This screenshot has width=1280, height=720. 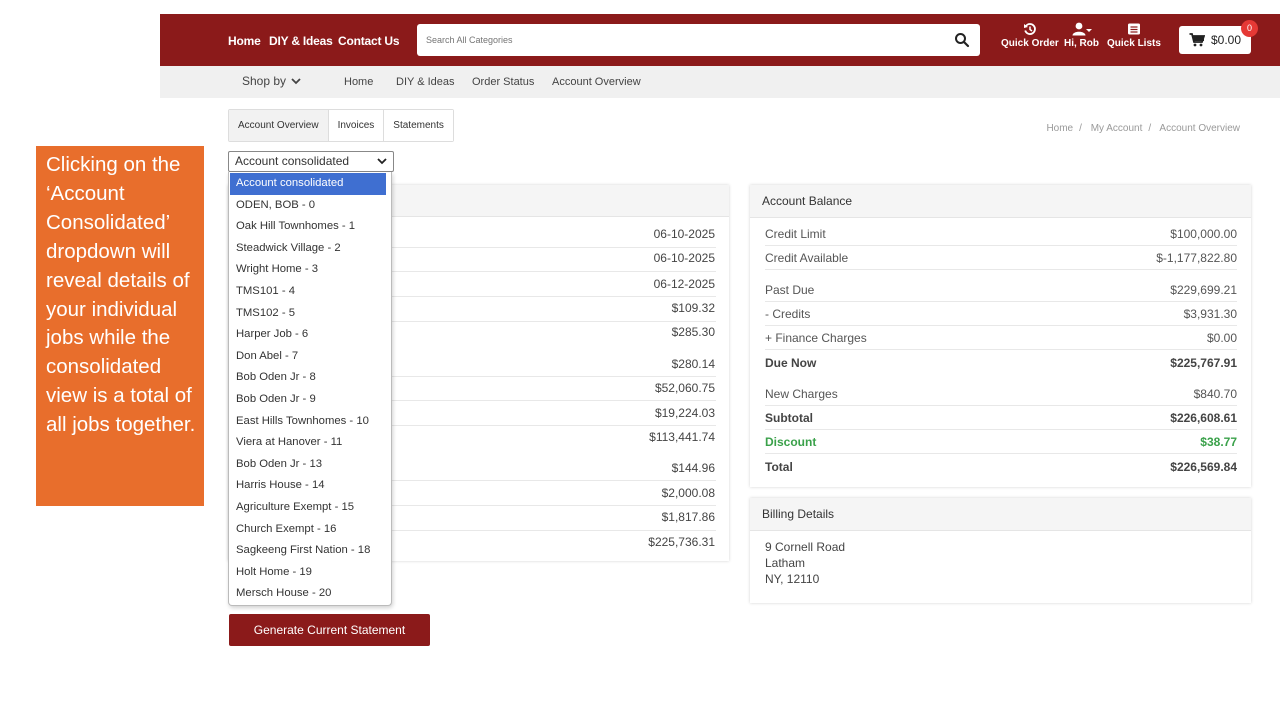 What do you see at coordinates (1134, 43) in the screenshot?
I see `quick-lists-label: Quick Lists` at bounding box center [1134, 43].